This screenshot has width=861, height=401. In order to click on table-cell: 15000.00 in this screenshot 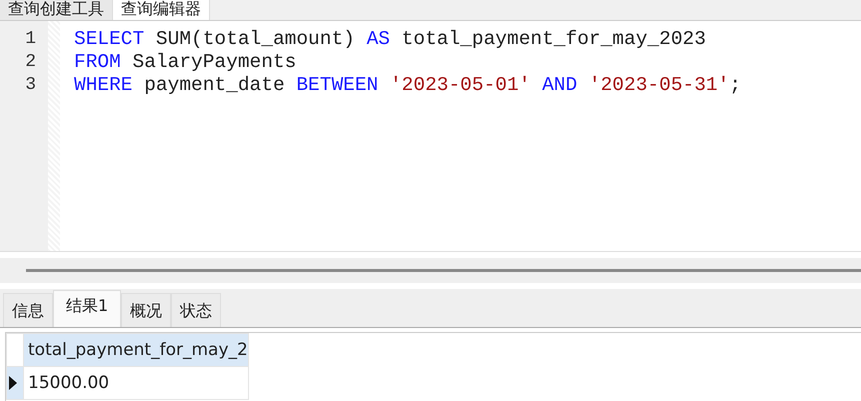, I will do `click(136, 383)`.